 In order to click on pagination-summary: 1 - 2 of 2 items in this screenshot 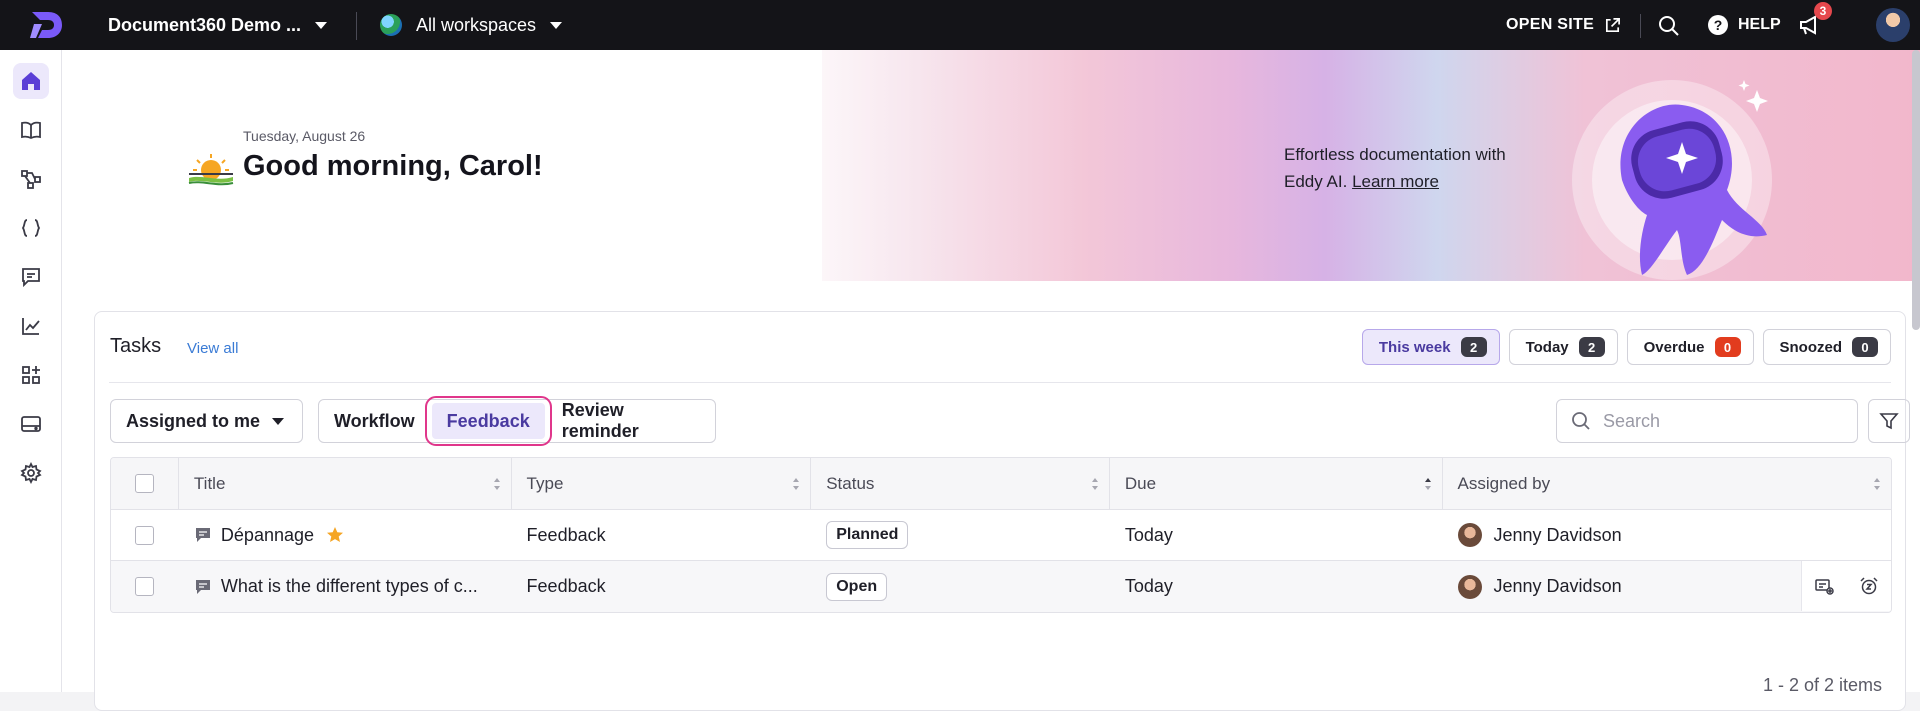, I will do `click(1822, 685)`.